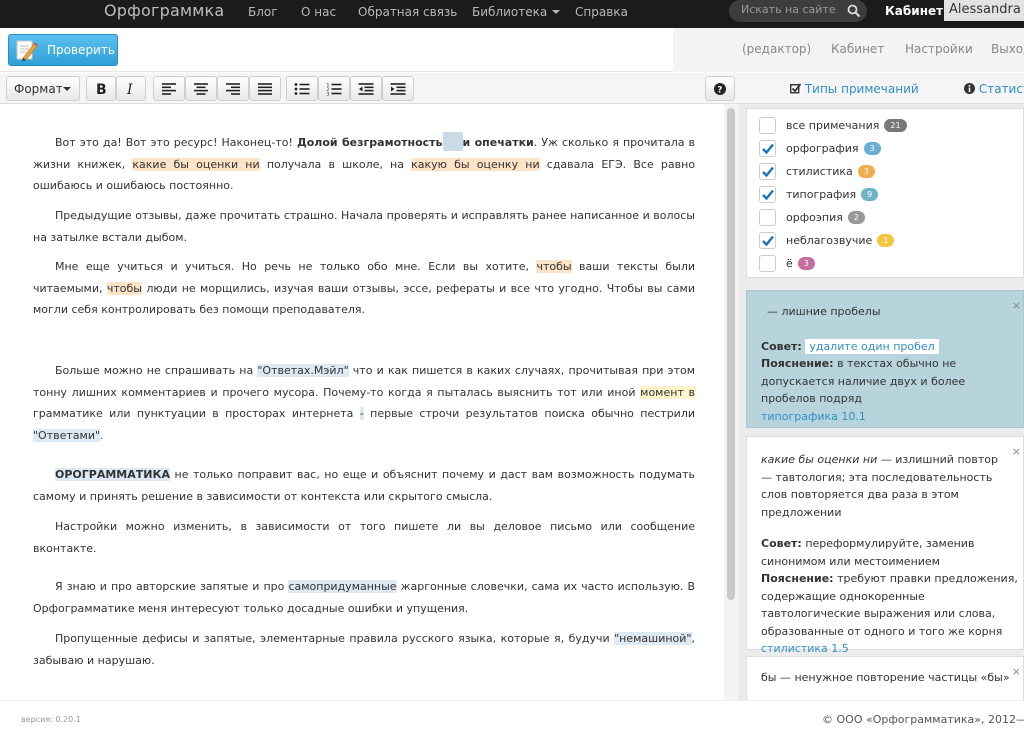  I want to click on filter-label-text: неблагозвучие, so click(829, 240).